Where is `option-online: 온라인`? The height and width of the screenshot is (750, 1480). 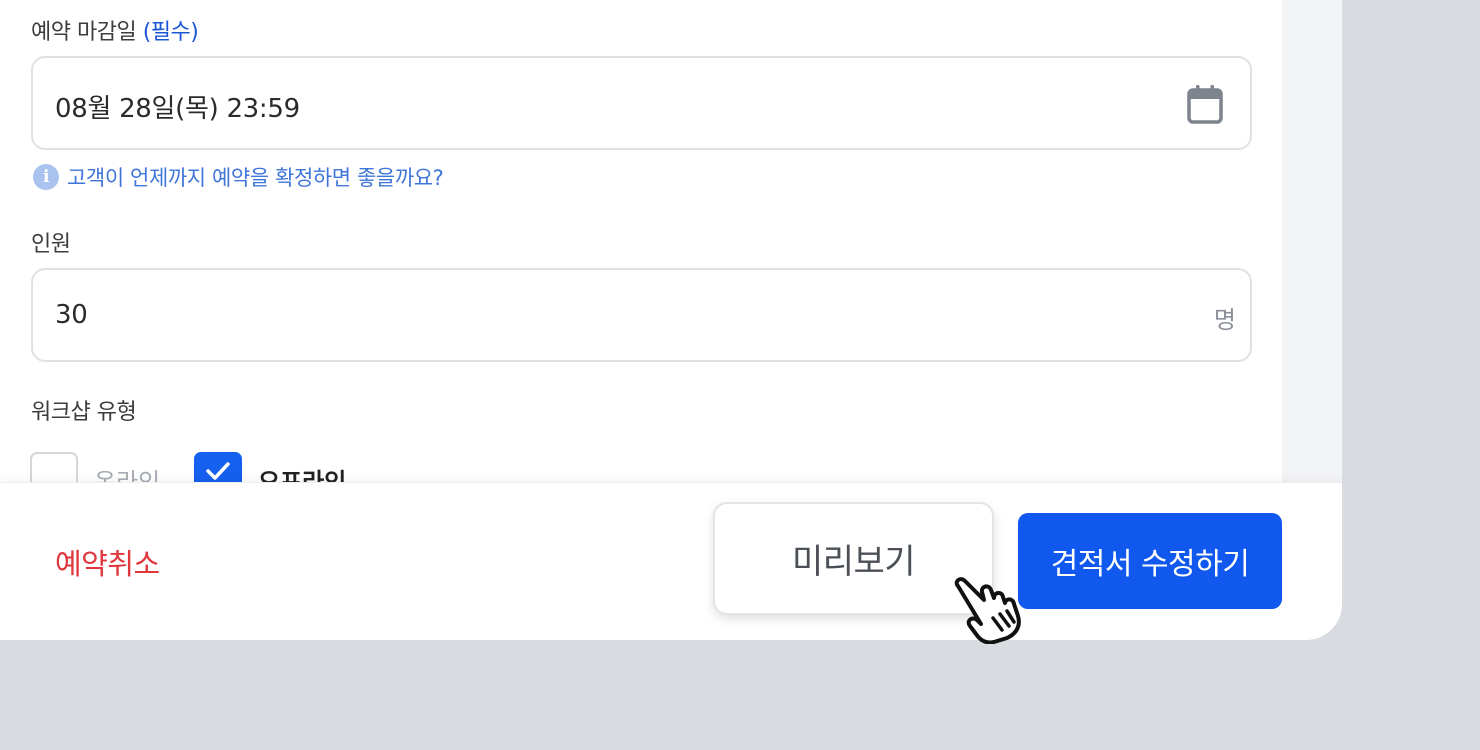
option-online: 온라인 is located at coordinates (95, 467).